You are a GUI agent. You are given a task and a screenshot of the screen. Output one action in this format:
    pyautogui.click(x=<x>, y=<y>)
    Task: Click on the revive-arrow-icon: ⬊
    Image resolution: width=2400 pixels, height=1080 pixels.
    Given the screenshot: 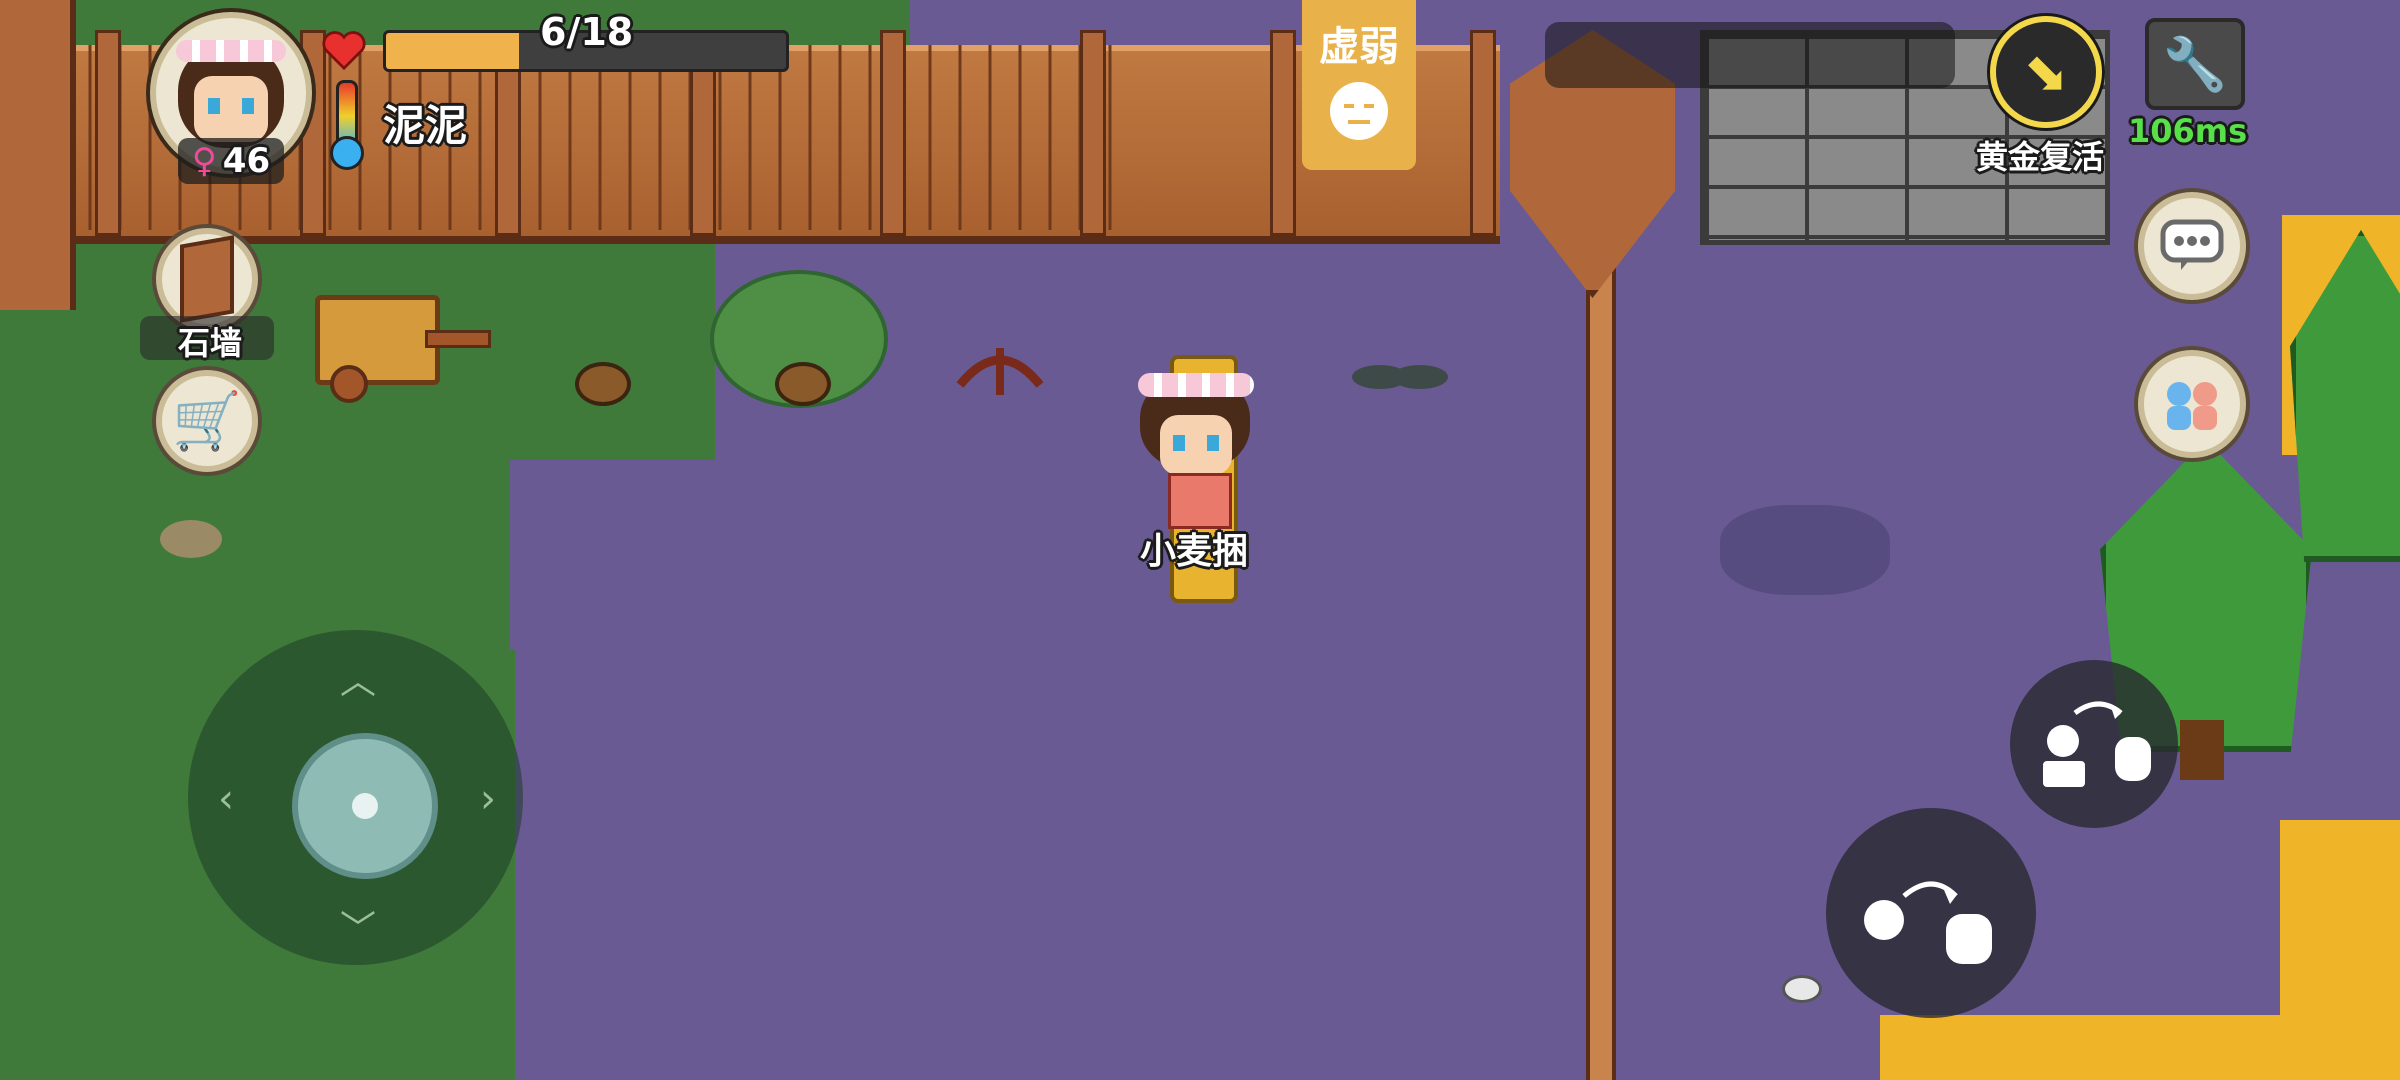 What is the action you would take?
    pyautogui.click(x=2046, y=72)
    